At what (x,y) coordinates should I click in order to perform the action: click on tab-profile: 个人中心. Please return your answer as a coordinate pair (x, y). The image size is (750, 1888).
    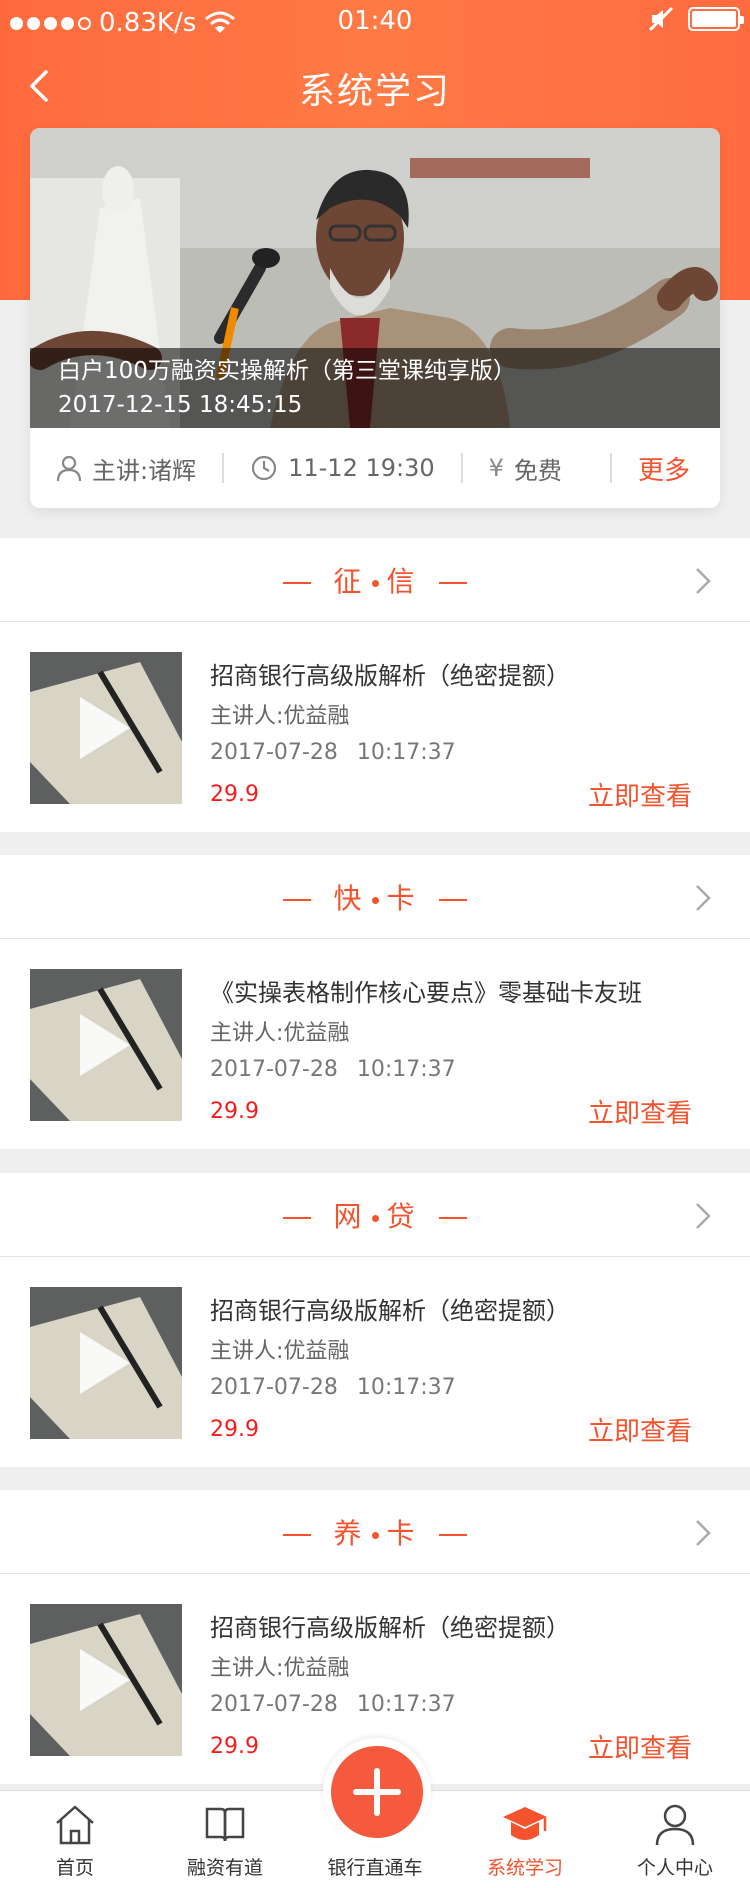
    Looking at the image, I should click on (675, 1839).